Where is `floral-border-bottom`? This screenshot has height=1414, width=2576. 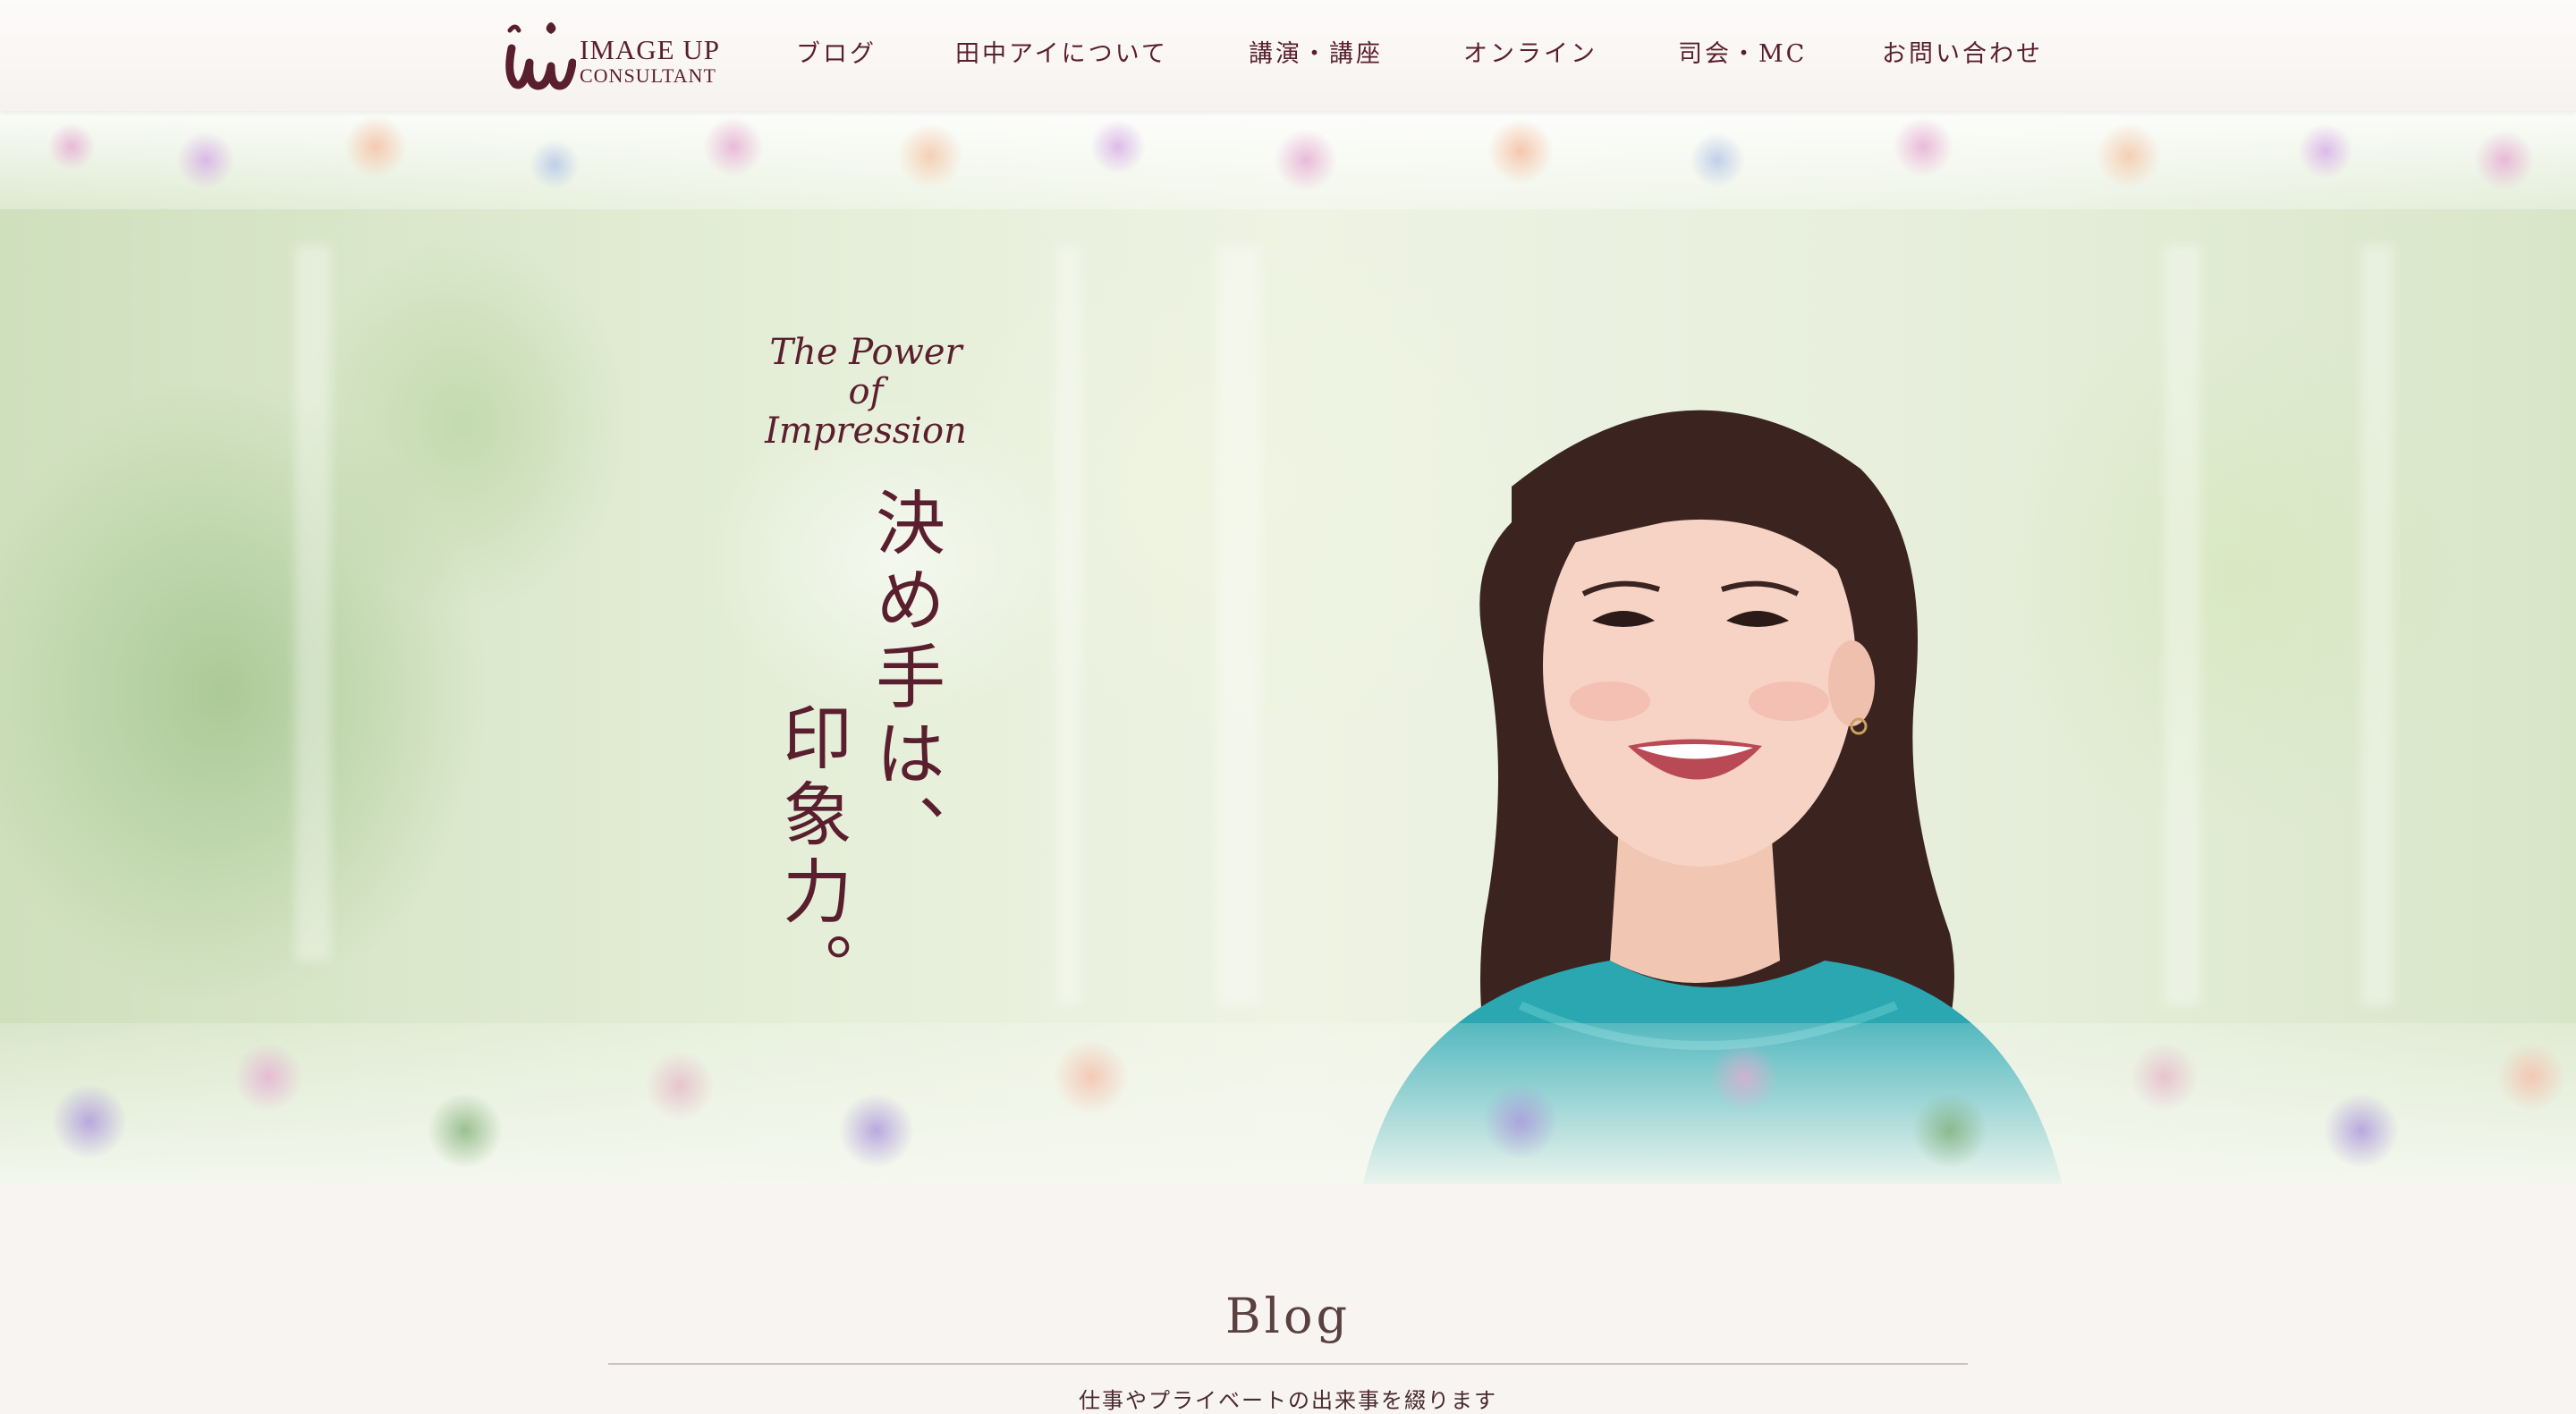 floral-border-bottom is located at coordinates (1288, 1103).